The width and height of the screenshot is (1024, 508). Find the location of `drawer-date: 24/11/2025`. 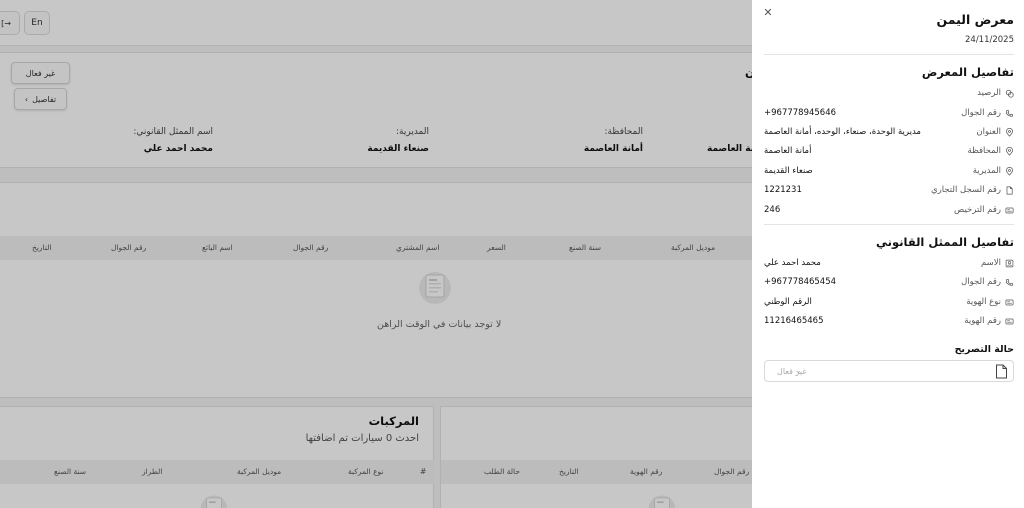

drawer-date: 24/11/2025 is located at coordinates (989, 40).